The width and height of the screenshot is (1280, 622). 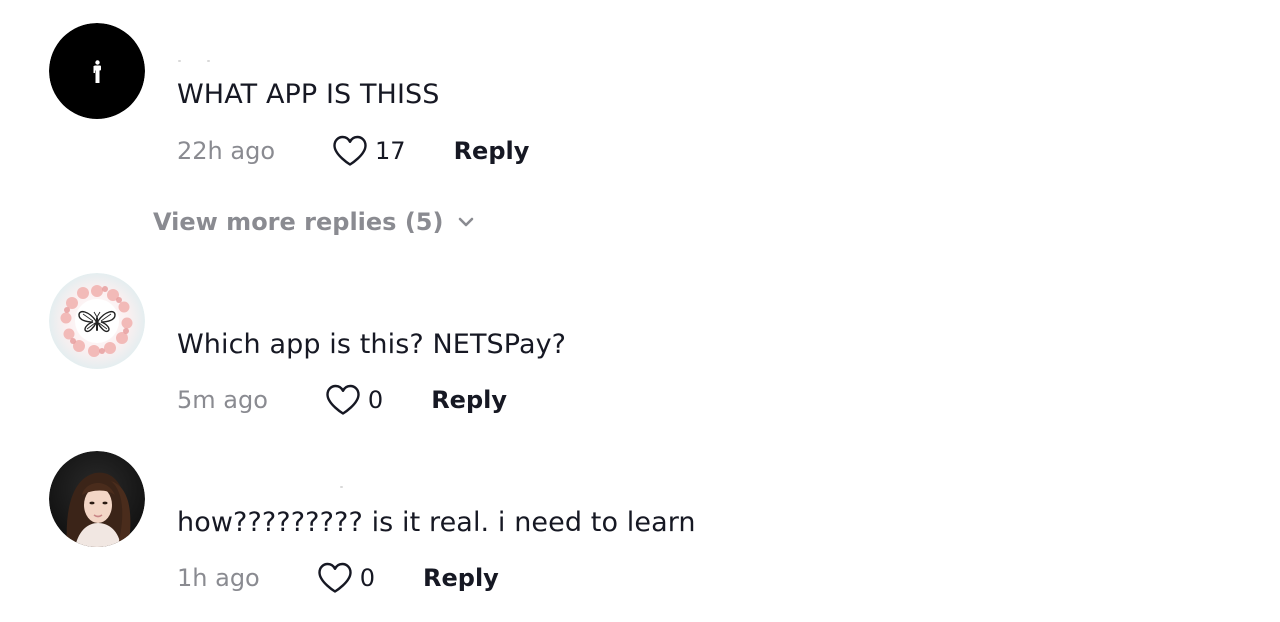 I want to click on comment-meta: 22h ago 17 Reply, so click(x=353, y=151).